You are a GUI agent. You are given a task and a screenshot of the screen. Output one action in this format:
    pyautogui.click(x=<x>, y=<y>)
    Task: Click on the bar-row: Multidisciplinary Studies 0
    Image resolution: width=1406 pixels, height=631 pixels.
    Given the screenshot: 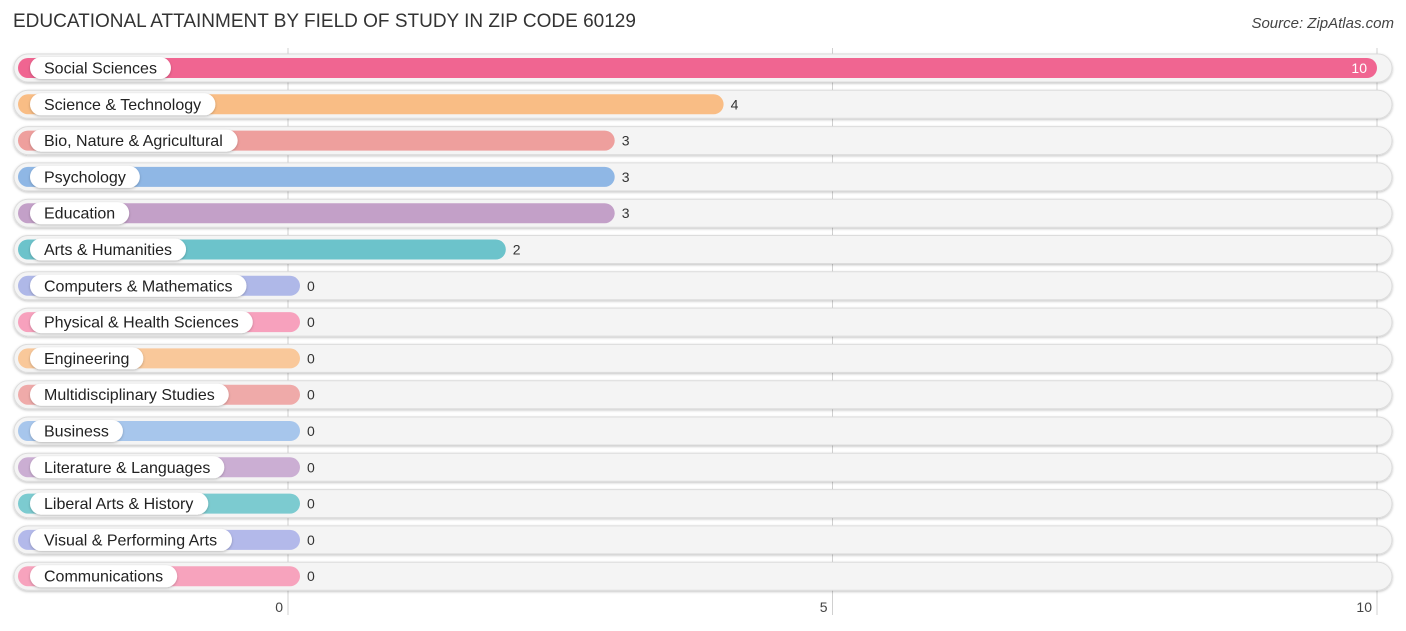 What is the action you would take?
    pyautogui.click(x=703, y=395)
    